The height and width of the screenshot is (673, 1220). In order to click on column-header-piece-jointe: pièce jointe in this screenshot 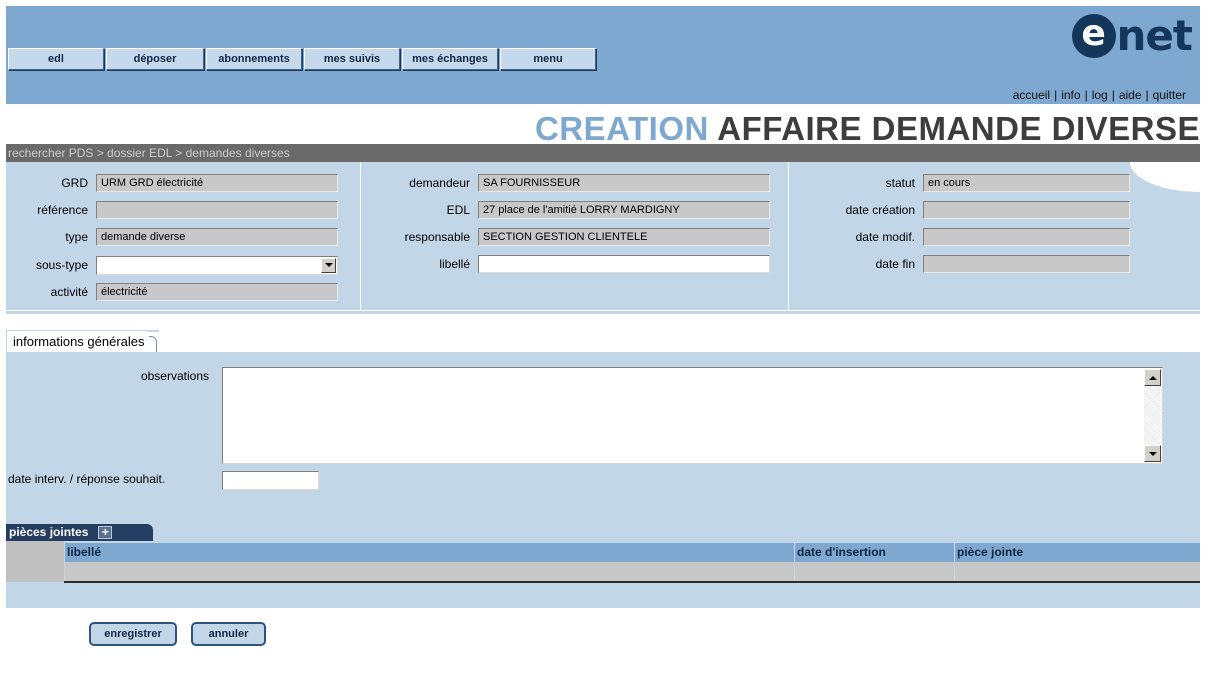, I will do `click(1077, 552)`.